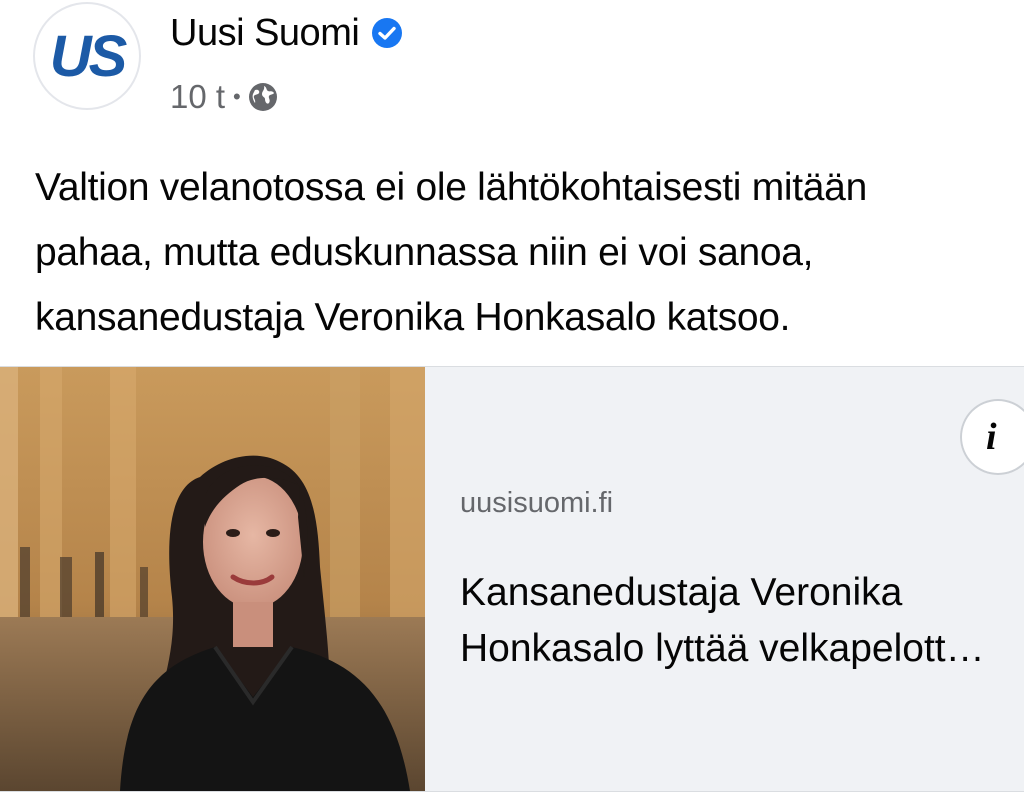 This screenshot has width=1024, height=802. I want to click on info-button: i, so click(992, 437).